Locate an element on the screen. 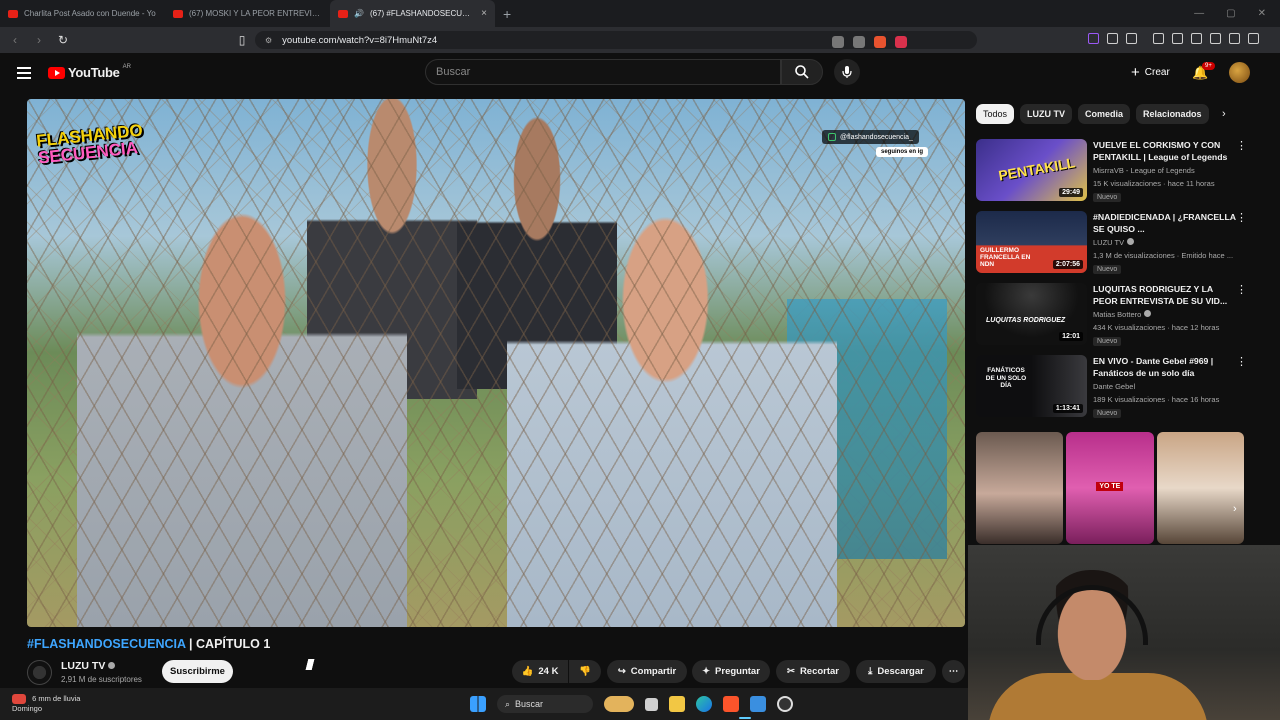 This screenshot has height=720, width=1280. recommendation-channel: Dante Gebel is located at coordinates (1114, 386).